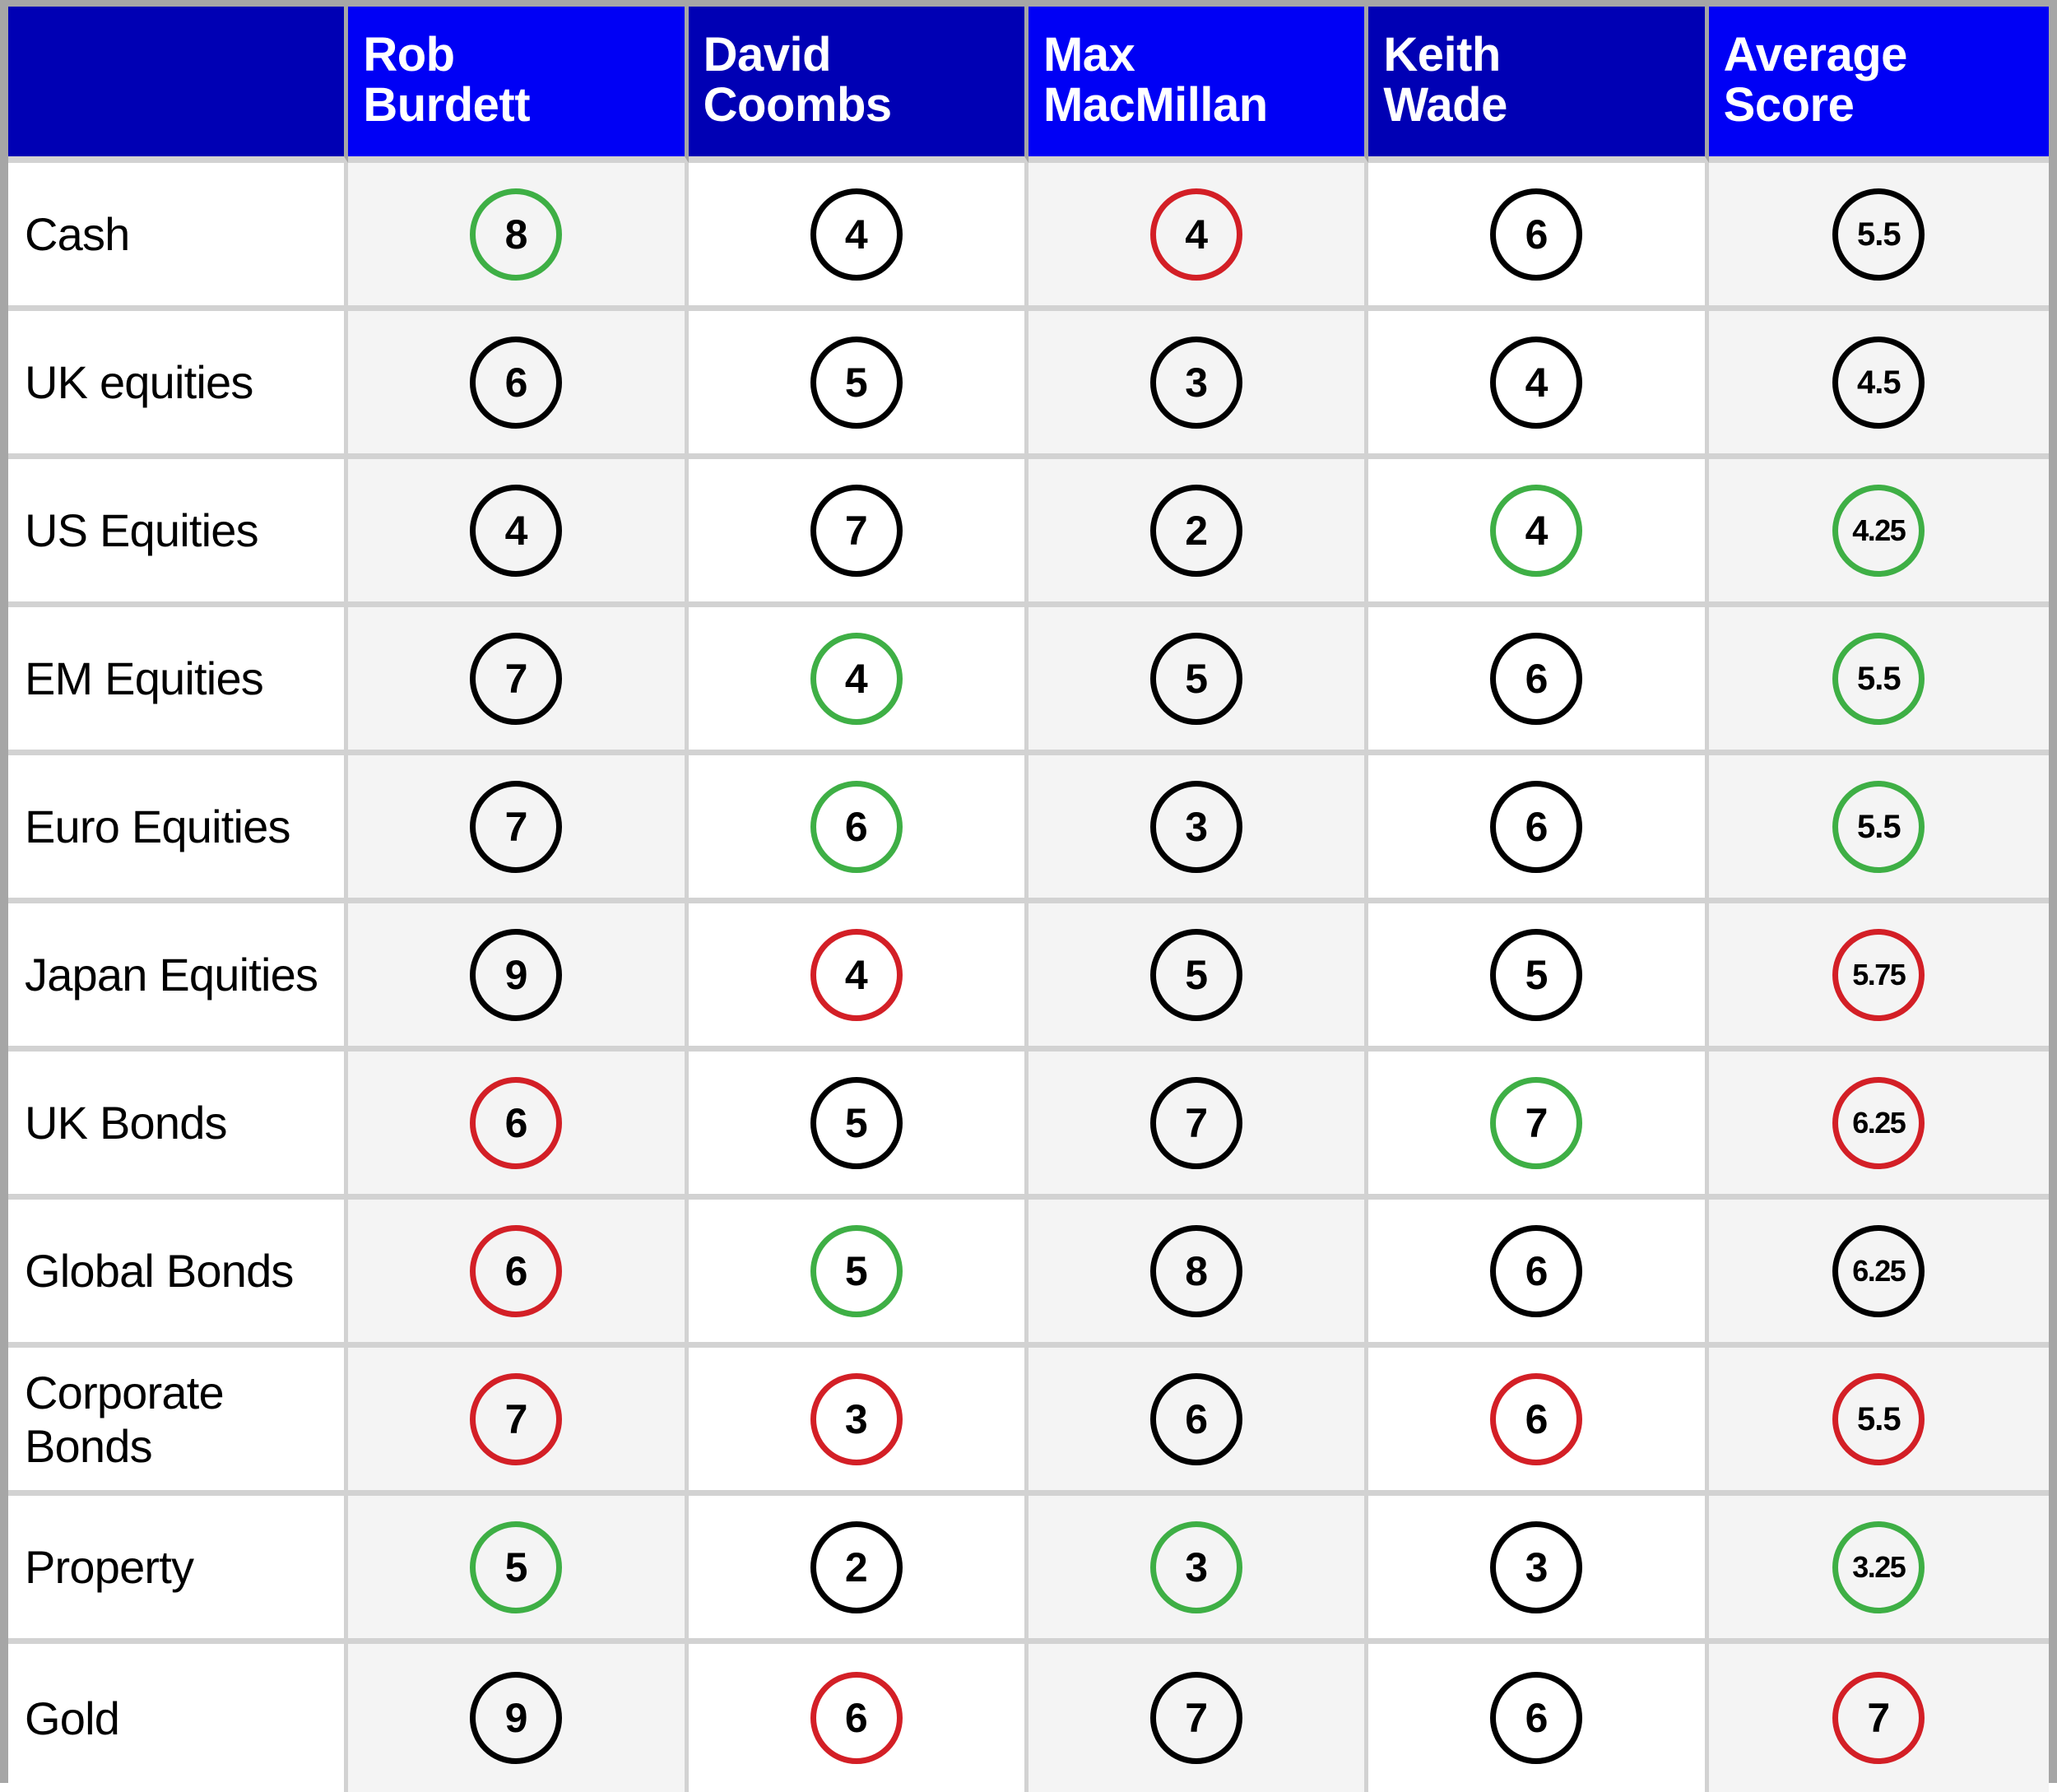 This screenshot has height=1792, width=2057. Describe the element at coordinates (178, 385) in the screenshot. I see `row-label-uk-equities: UK equities` at that location.